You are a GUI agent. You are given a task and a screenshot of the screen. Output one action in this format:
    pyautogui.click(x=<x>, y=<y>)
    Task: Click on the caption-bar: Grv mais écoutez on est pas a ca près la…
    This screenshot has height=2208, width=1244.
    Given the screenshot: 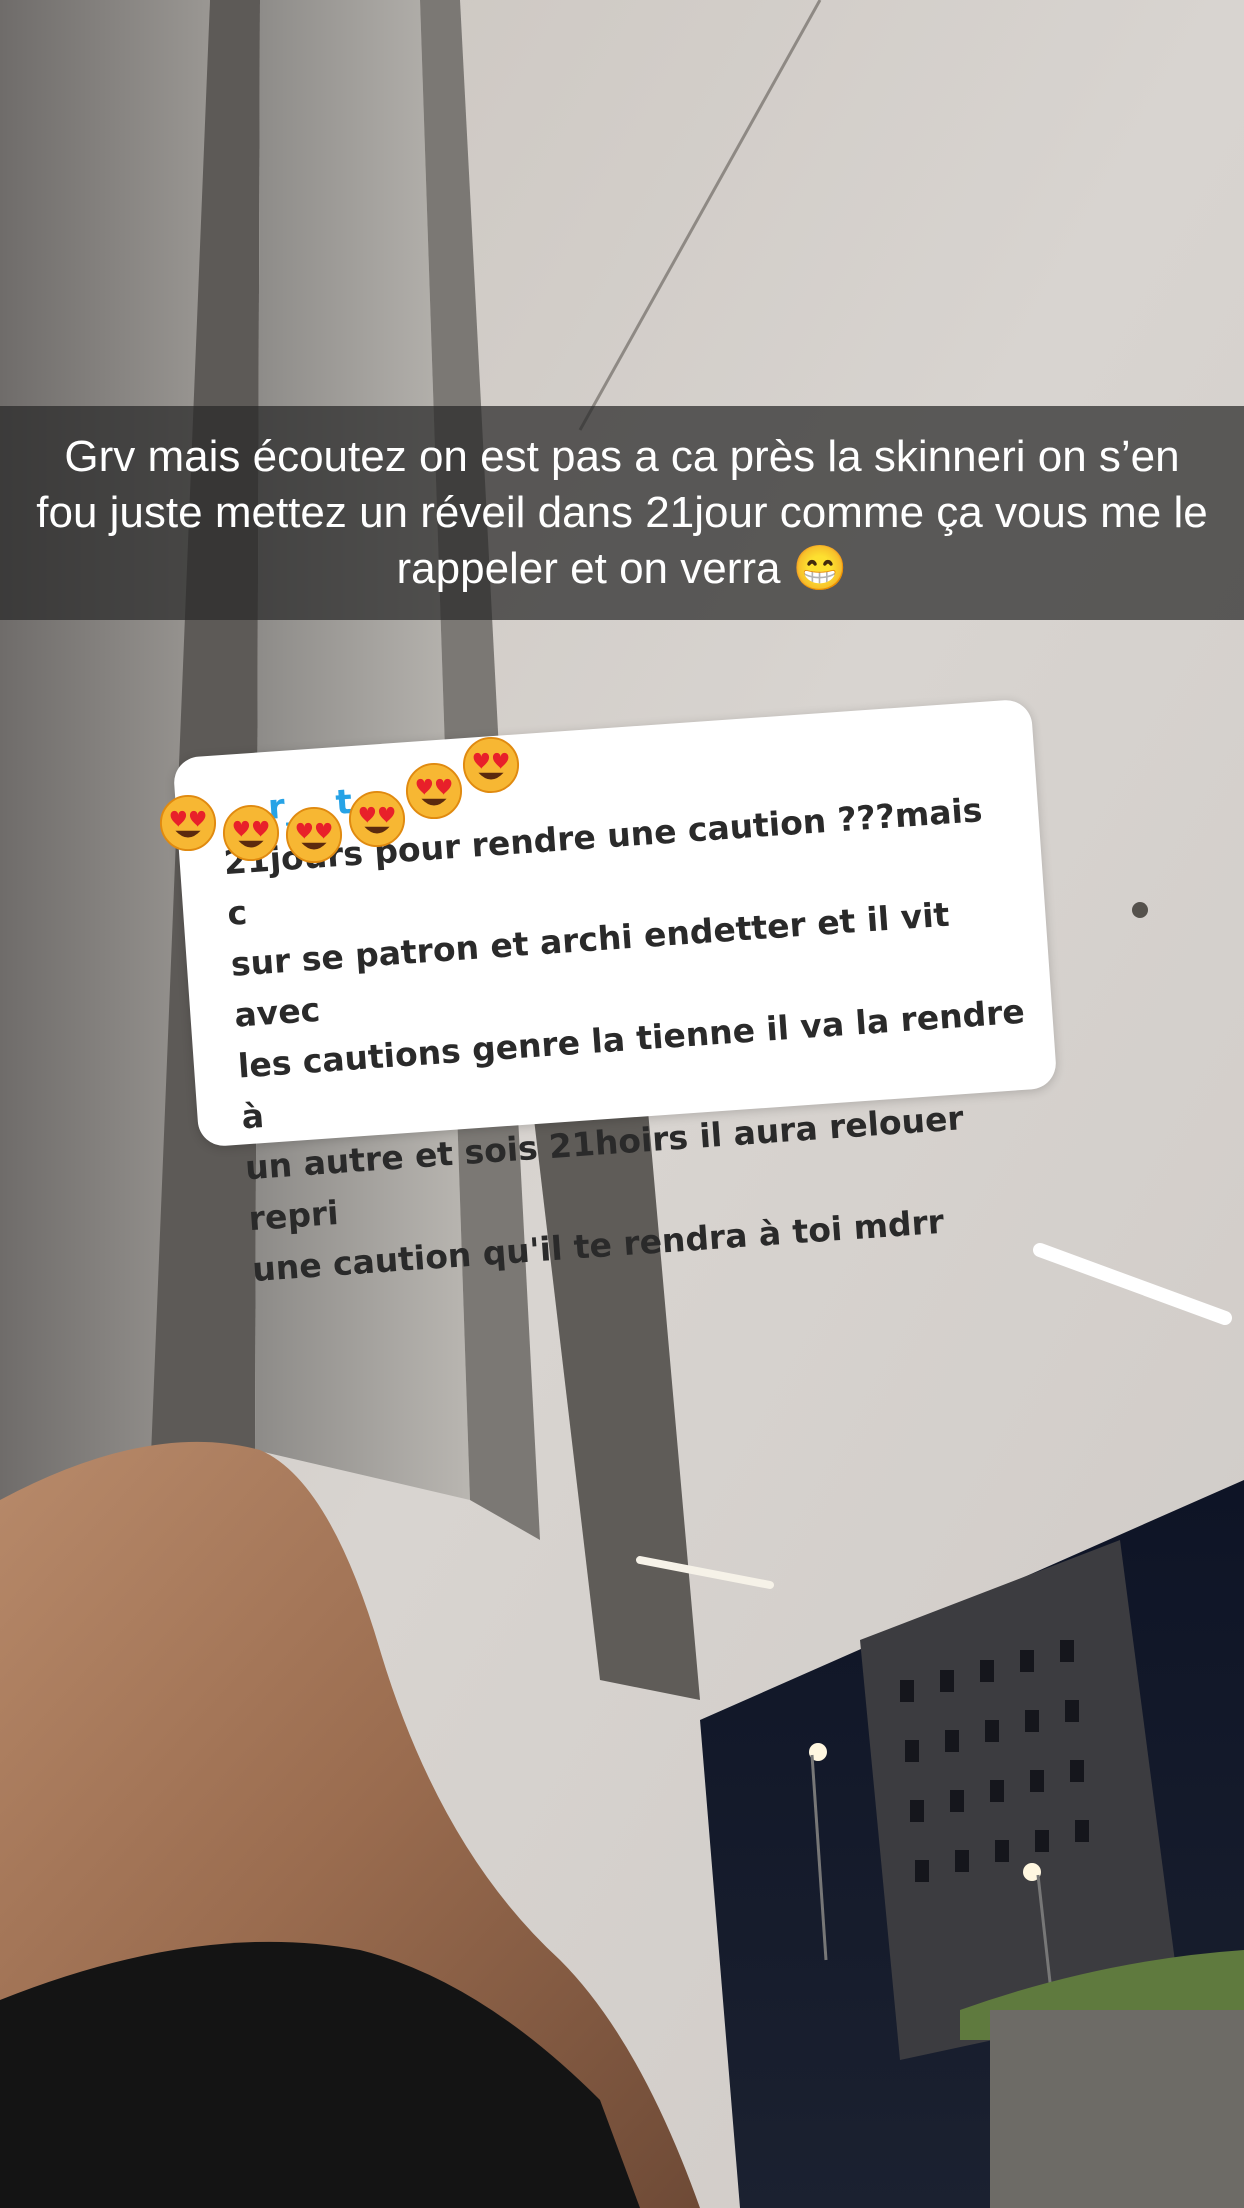 What is the action you would take?
    pyautogui.click(x=622, y=513)
    